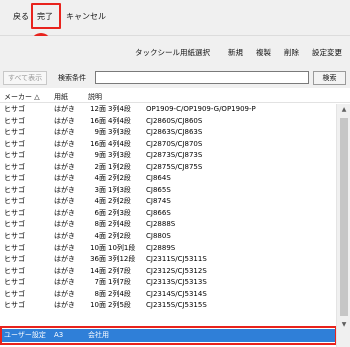 This screenshot has height=347, width=350. I want to click on cell-code: CJ2314S/CJ5314S, so click(176, 293).